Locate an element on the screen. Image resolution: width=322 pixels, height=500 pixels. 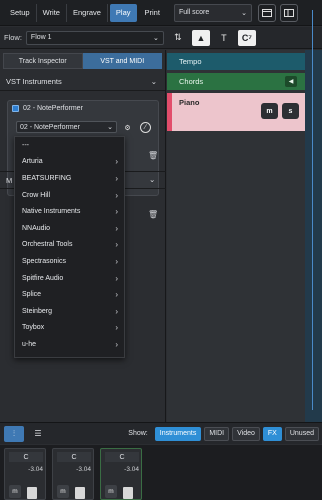
layout-select: Full score ⌄ is located at coordinates (212, 12).